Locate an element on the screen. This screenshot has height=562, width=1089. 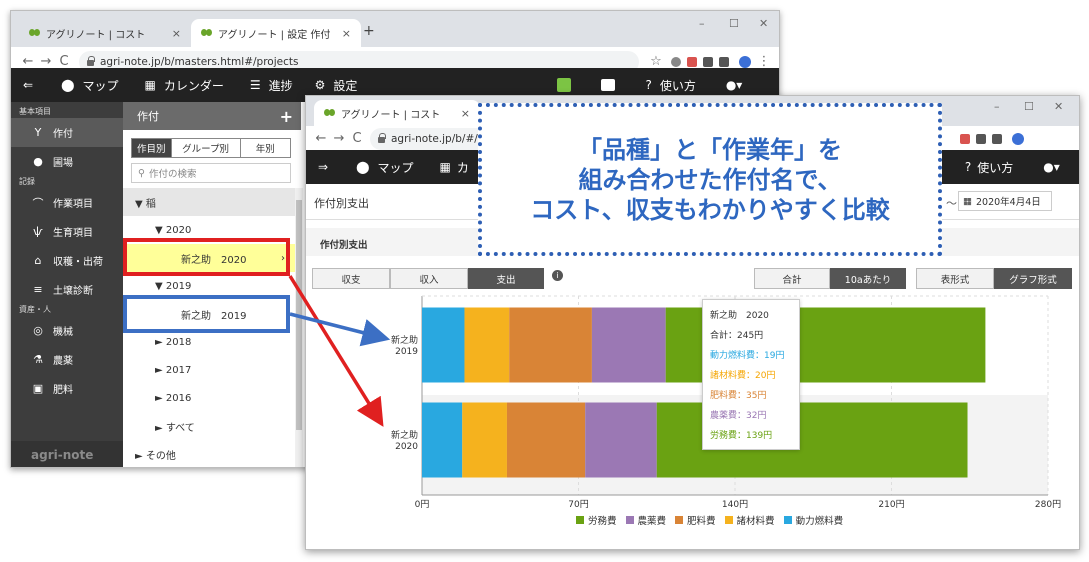
blue-arrow is located at coordinates (340, 329).